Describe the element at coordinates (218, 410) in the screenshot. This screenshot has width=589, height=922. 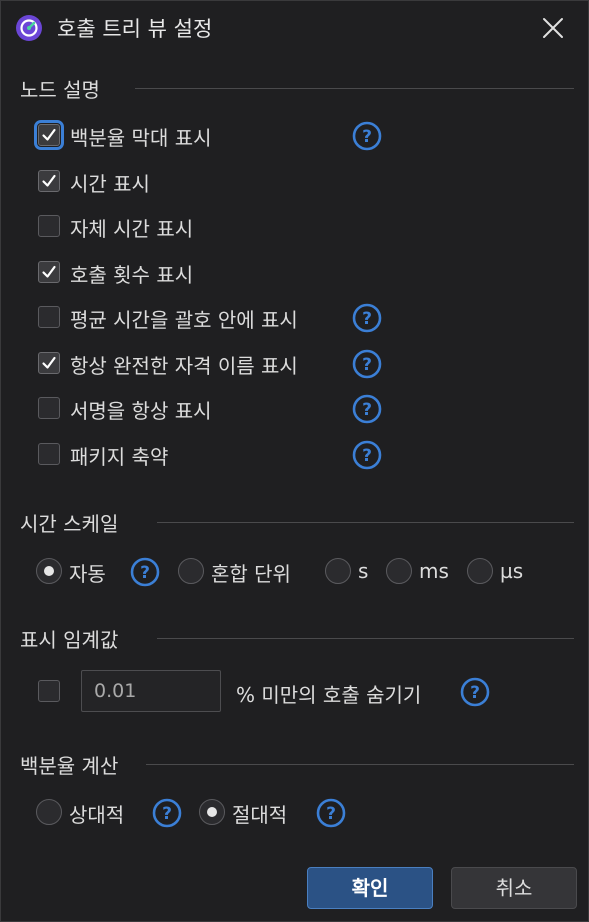
I see `node-option-row: 서명을 항상 표시` at that location.